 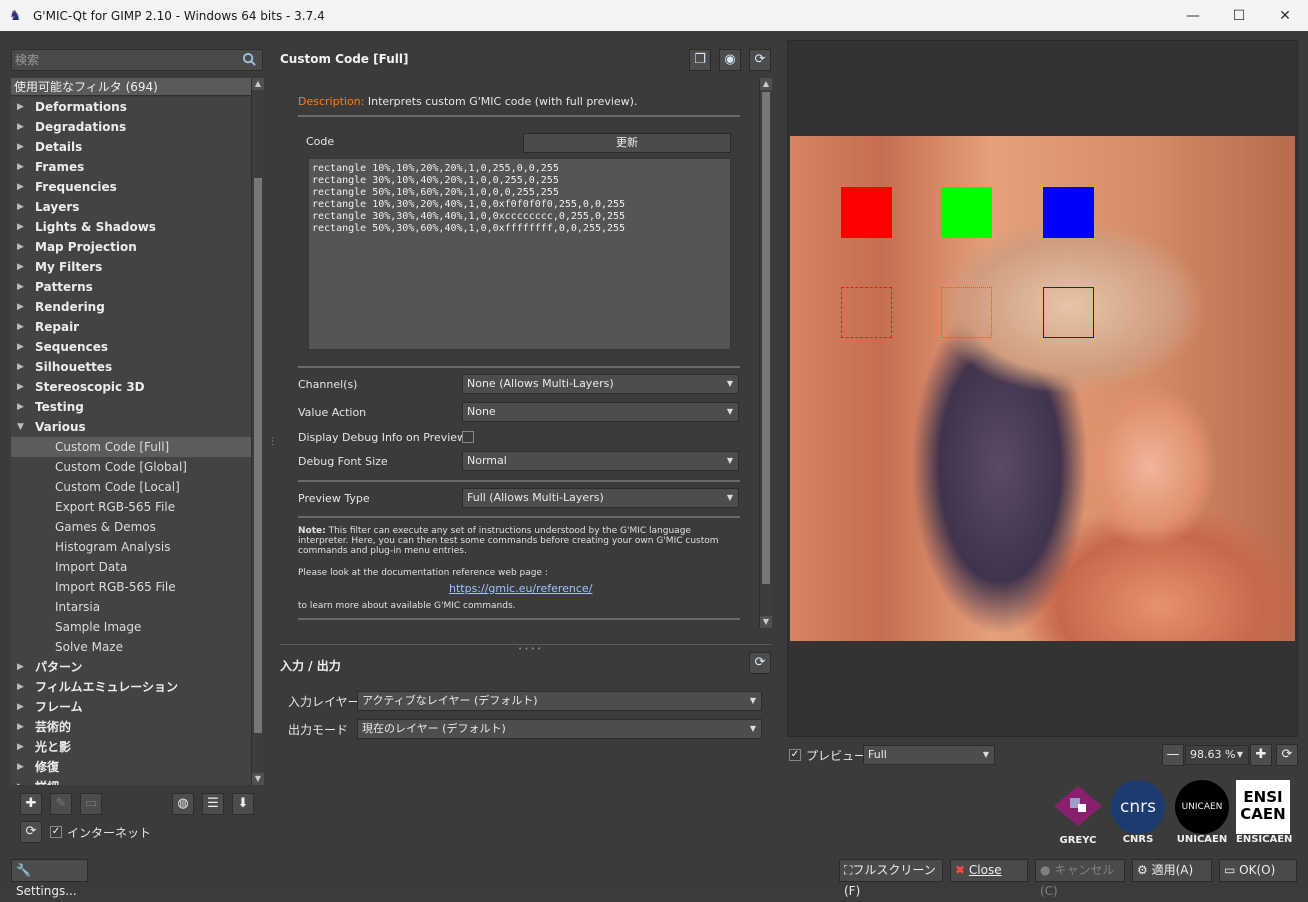 What do you see at coordinates (529, 649) in the screenshot?
I see `splitter-dots: • • • •` at bounding box center [529, 649].